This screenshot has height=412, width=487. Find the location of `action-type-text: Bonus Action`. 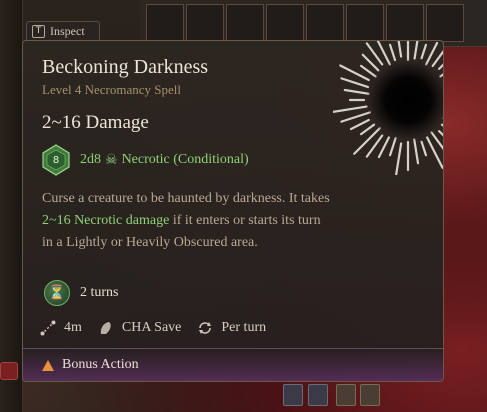

action-type-text: Bonus Action is located at coordinates (100, 364).